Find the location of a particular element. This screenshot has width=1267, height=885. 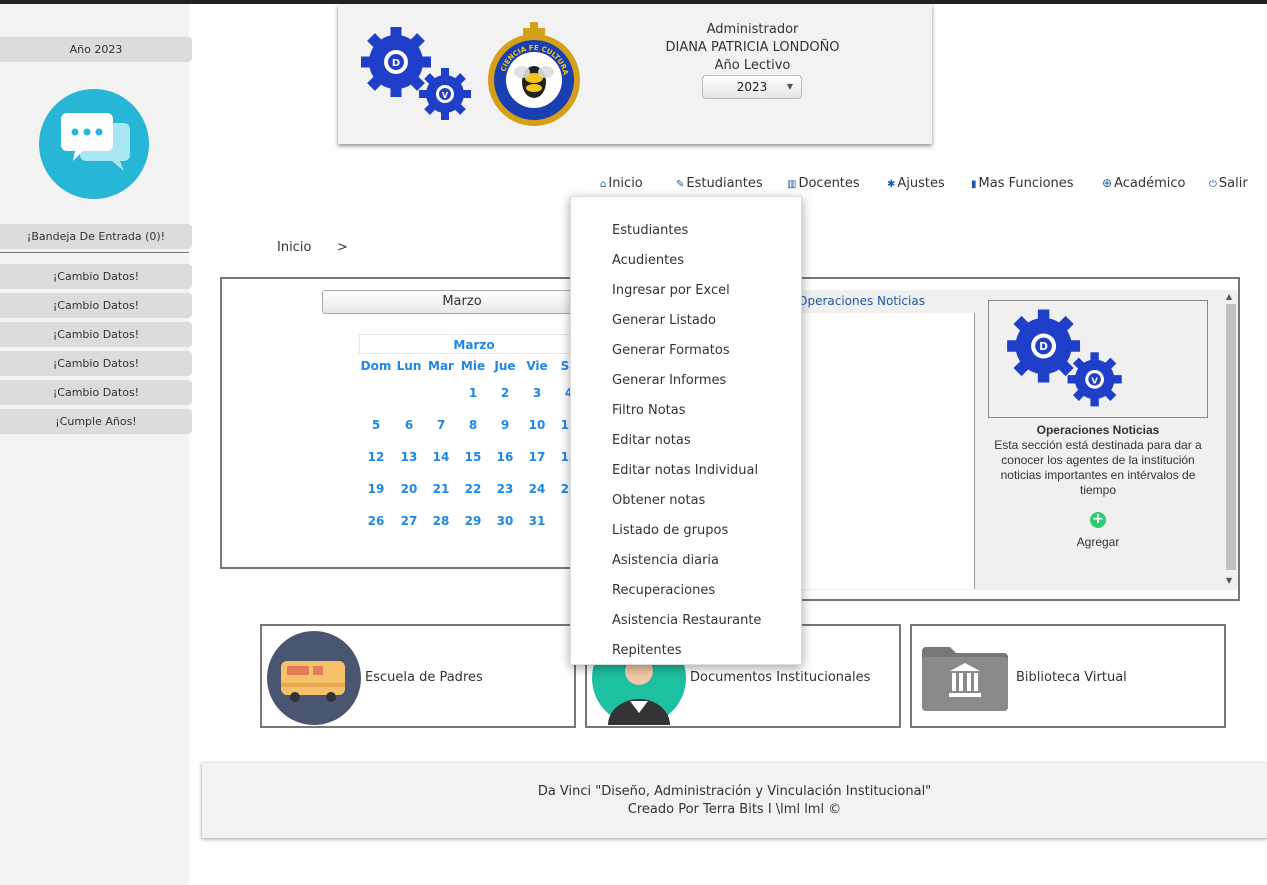

footer-line-2: Creado Por Terra Bits I \lml lml © is located at coordinates (734, 809).